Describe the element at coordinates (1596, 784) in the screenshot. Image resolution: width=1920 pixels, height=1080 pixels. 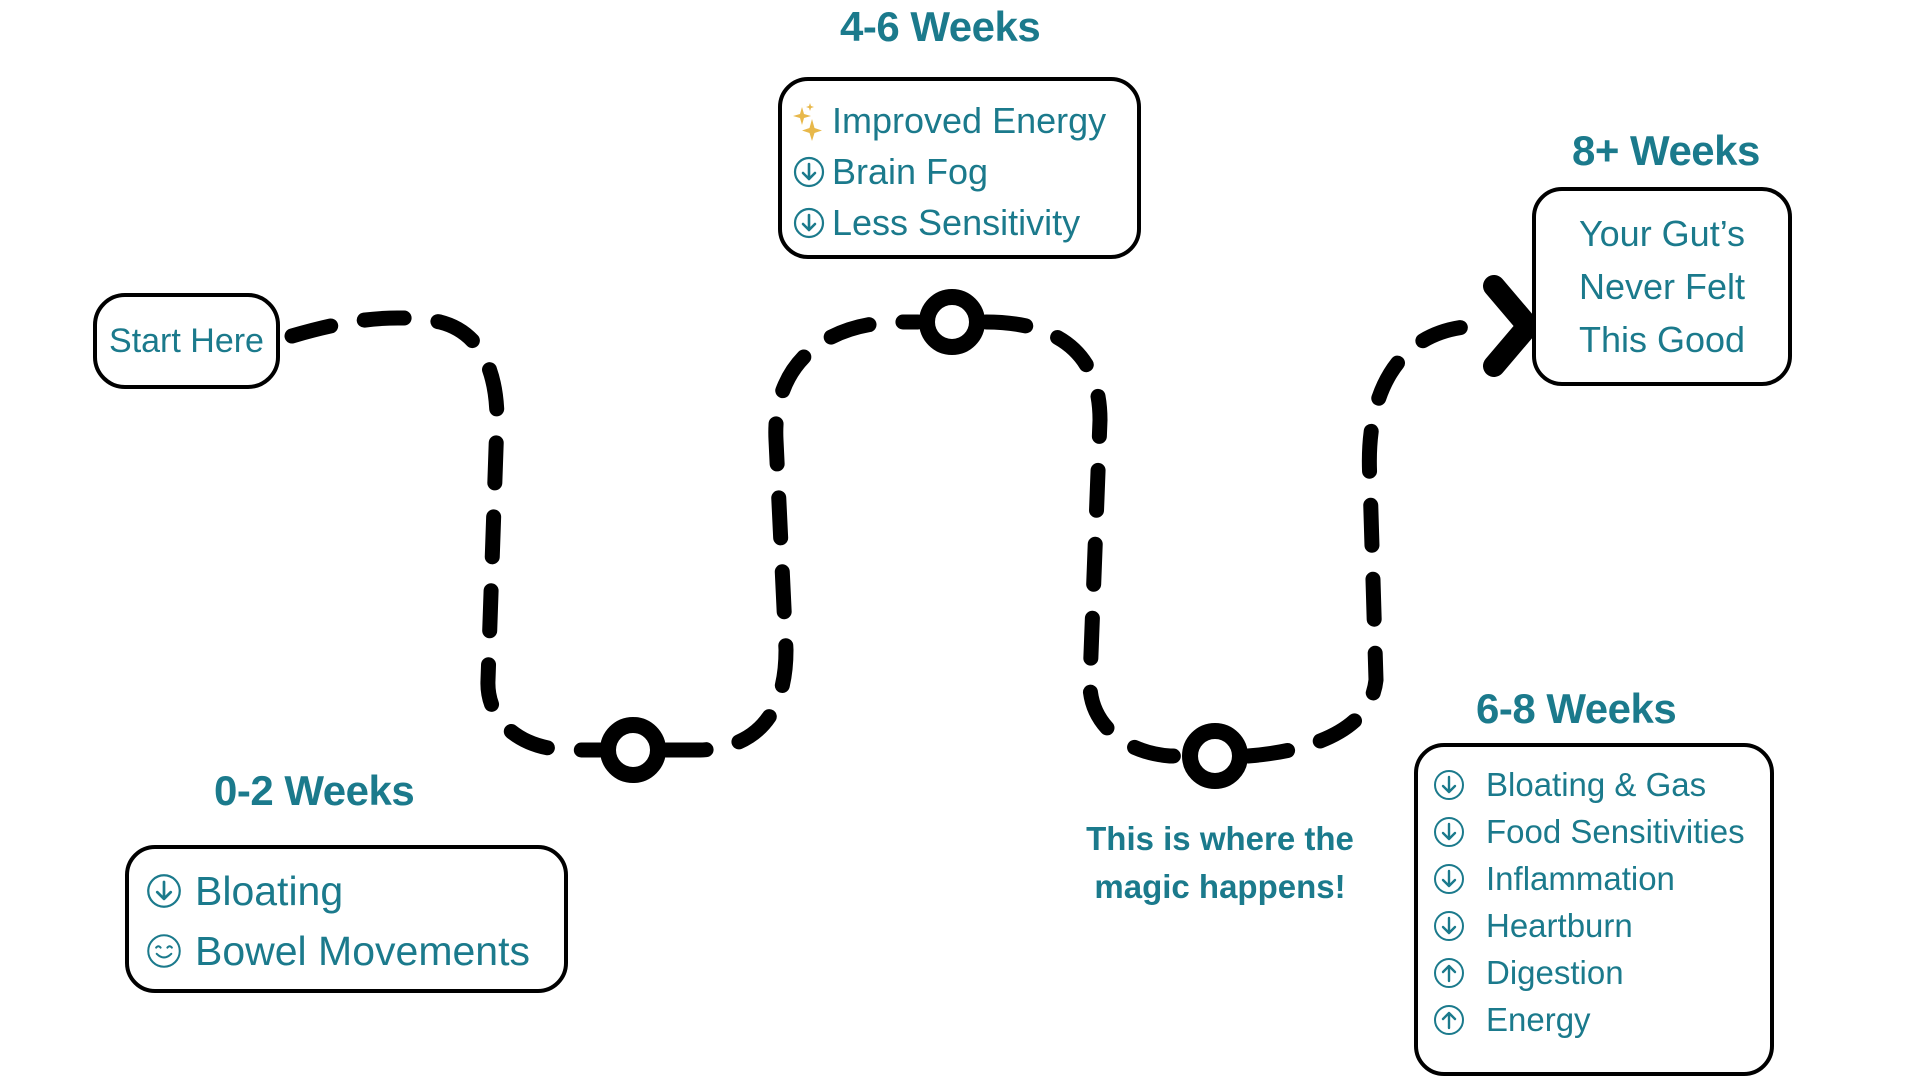
I see `item-label: Bloating & Gas` at that location.